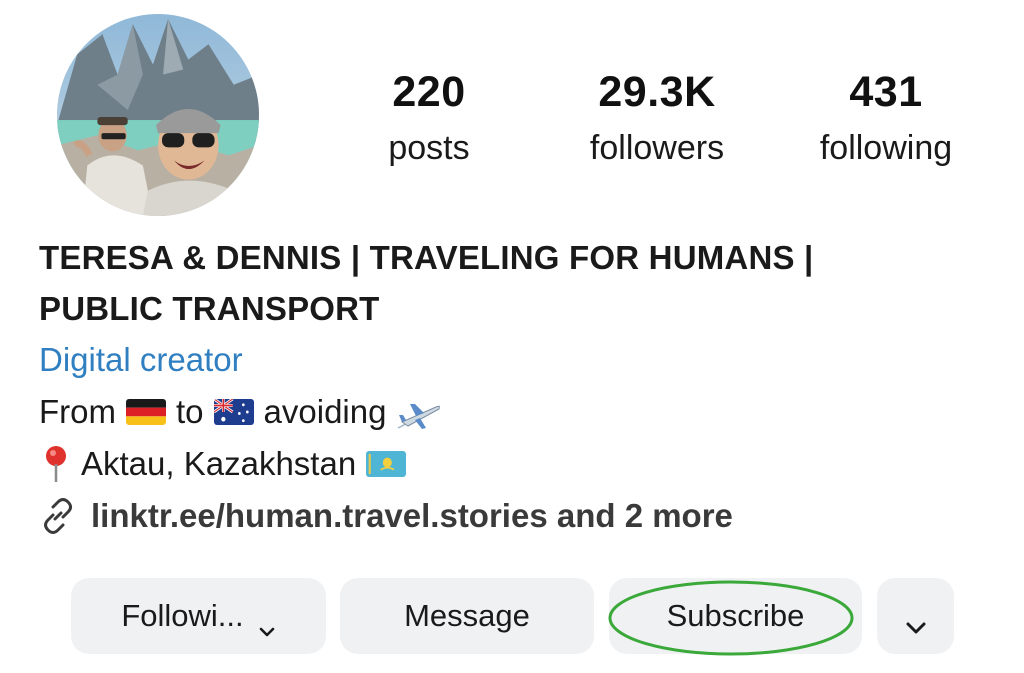 Image resolution: width=1024 pixels, height=673 pixels. What do you see at coordinates (429, 119) in the screenshot?
I see `stat-posts: 220 posts` at bounding box center [429, 119].